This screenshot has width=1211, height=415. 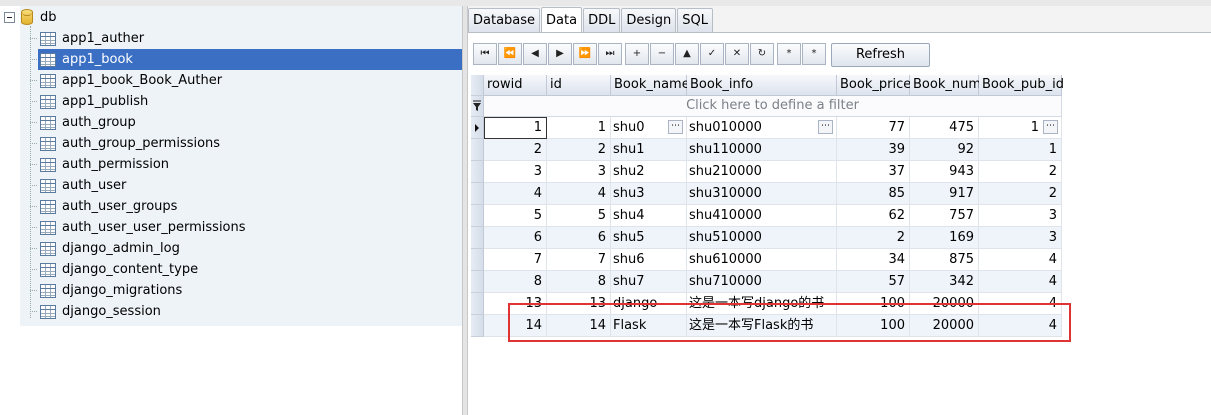 What do you see at coordinates (873, 128) in the screenshot?
I see `cell-book_price: 77` at bounding box center [873, 128].